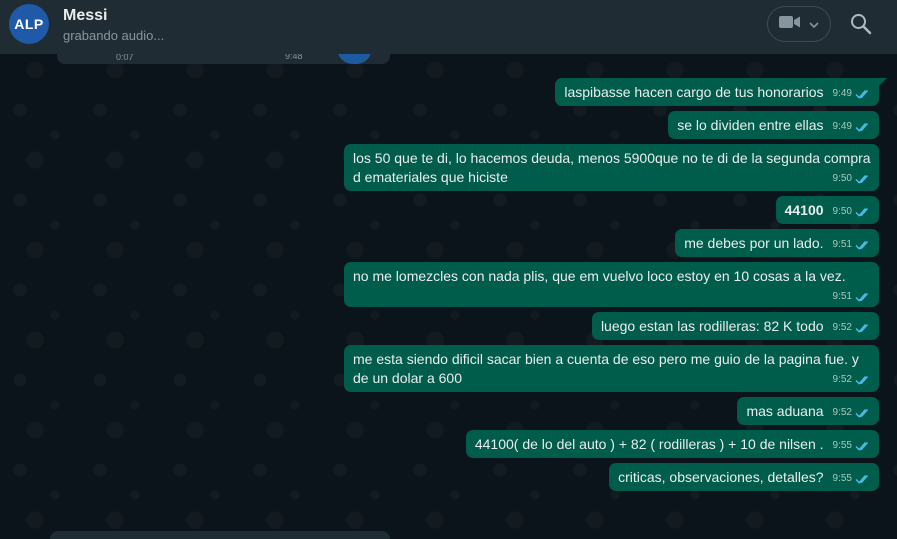  I want to click on video-camera-icon, so click(790, 24).